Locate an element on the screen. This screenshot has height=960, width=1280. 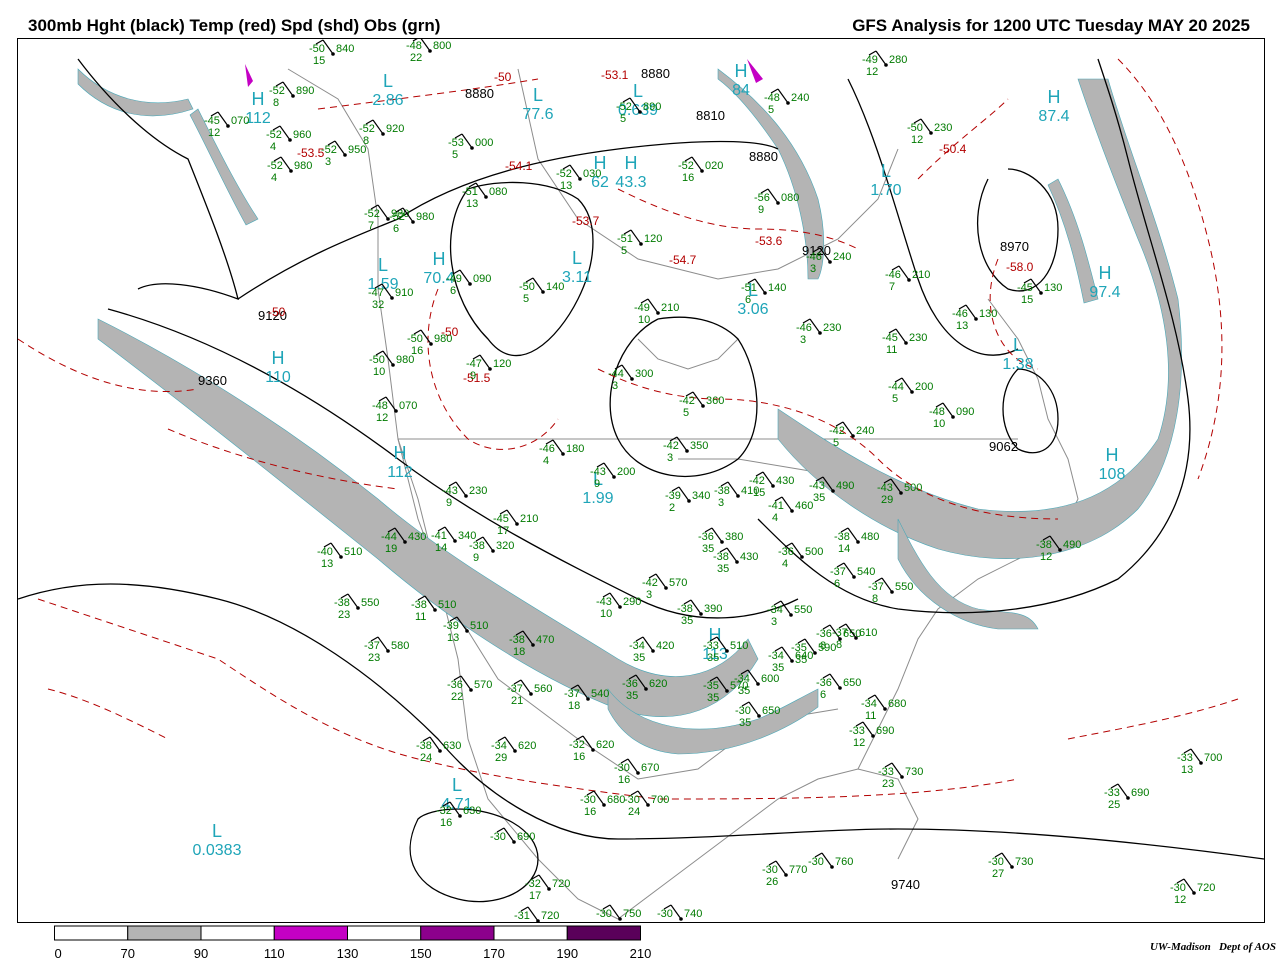
obs-dewpoint: 9 is located at coordinates (761, 210).